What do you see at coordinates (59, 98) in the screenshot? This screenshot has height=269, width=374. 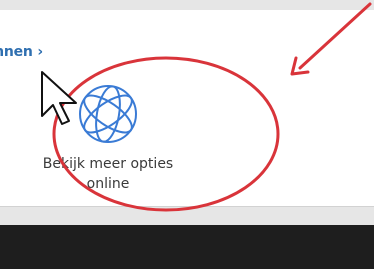 I see `arrow-cursor-icon` at bounding box center [59, 98].